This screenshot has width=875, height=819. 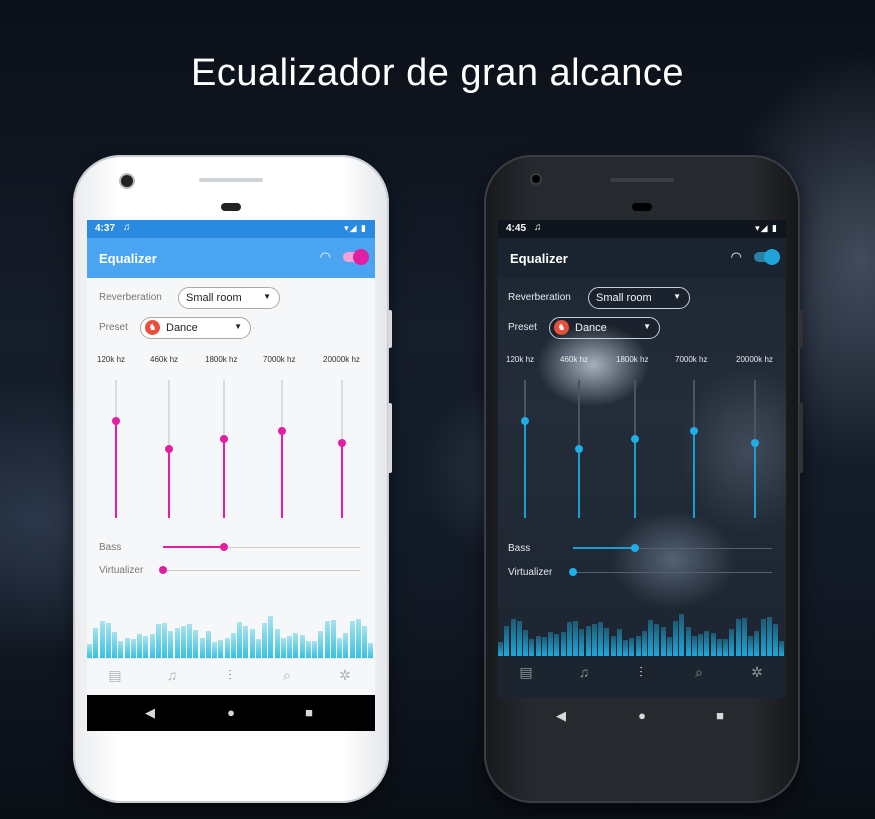 I want to click on music-note-icon: ♫, so click(x=127, y=227).